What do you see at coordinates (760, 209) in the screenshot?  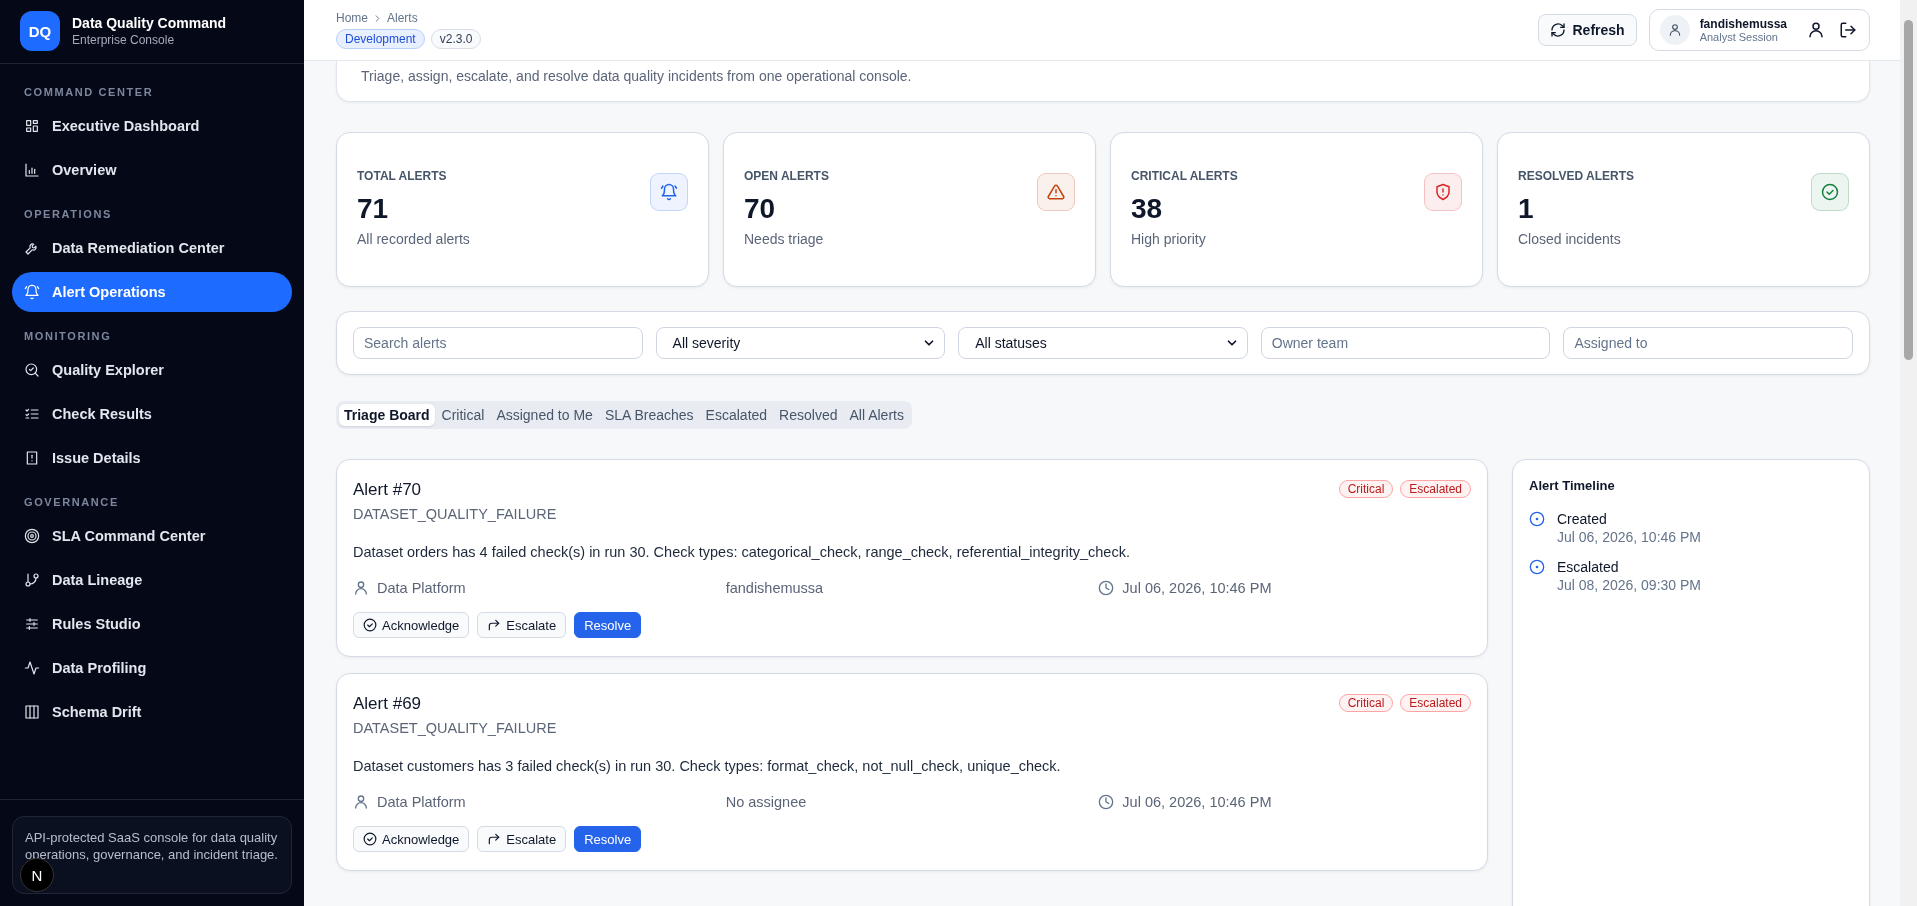 I see `stat-value: 70` at bounding box center [760, 209].